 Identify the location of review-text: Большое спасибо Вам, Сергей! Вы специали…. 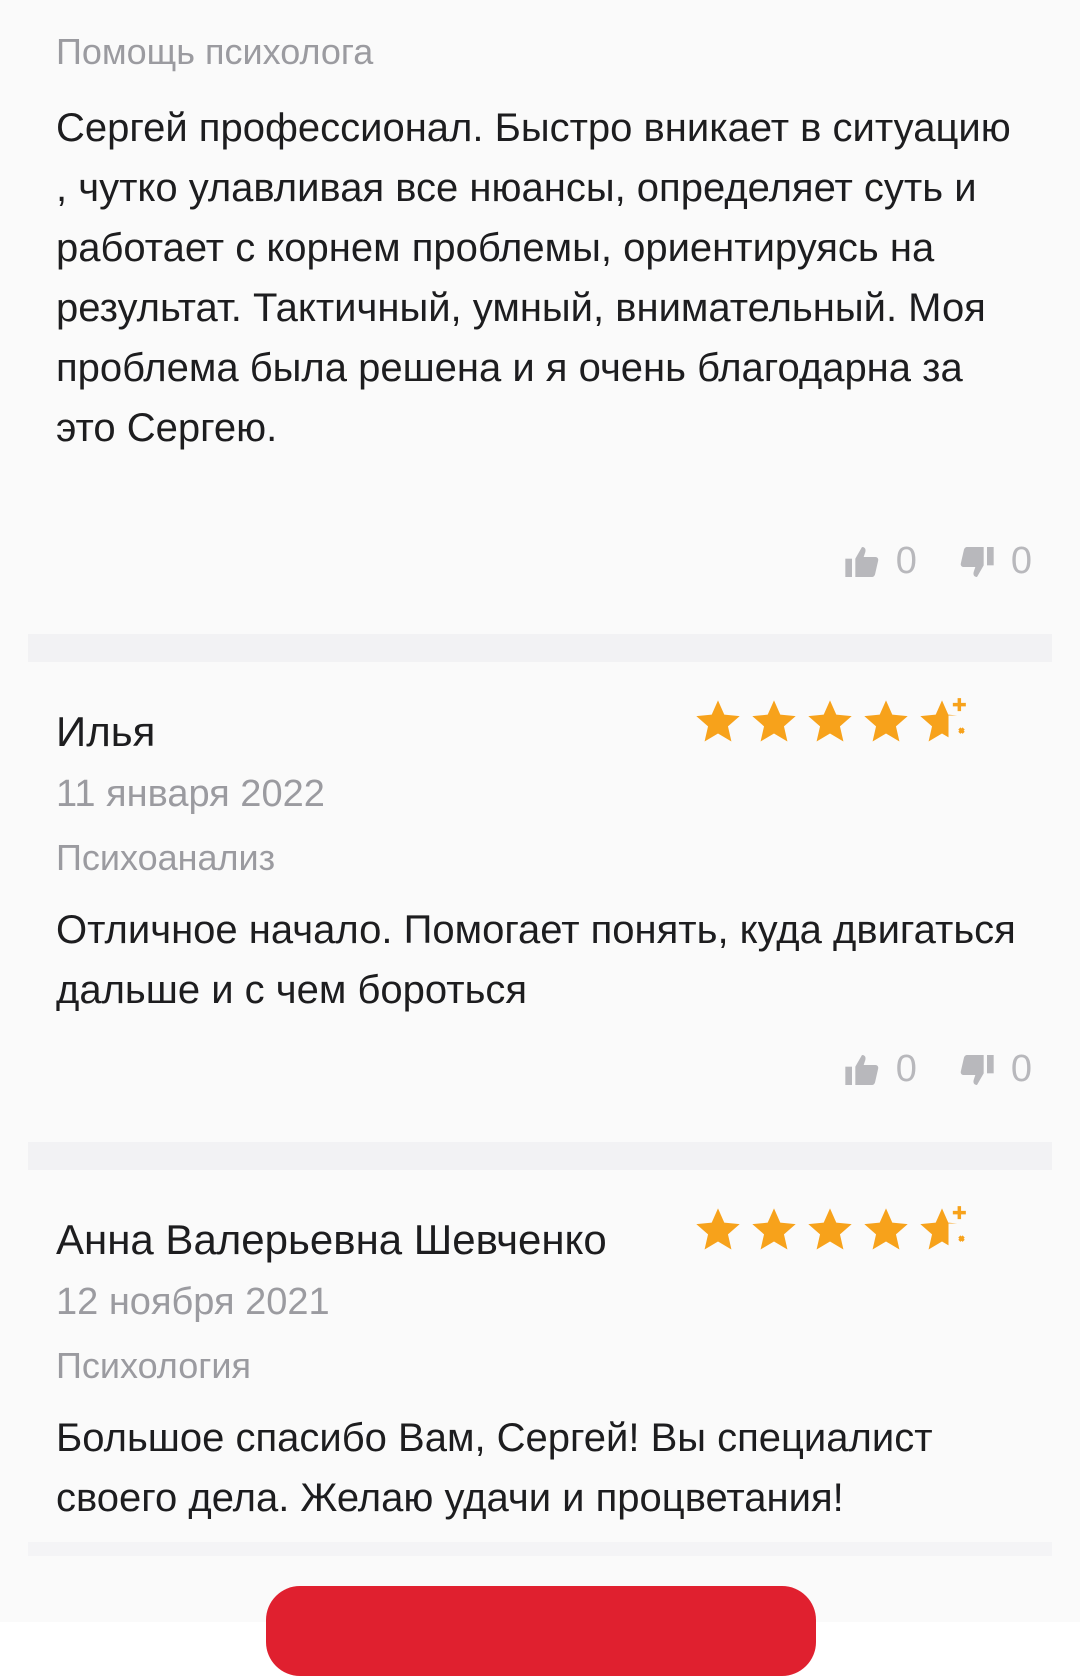
(494, 1468).